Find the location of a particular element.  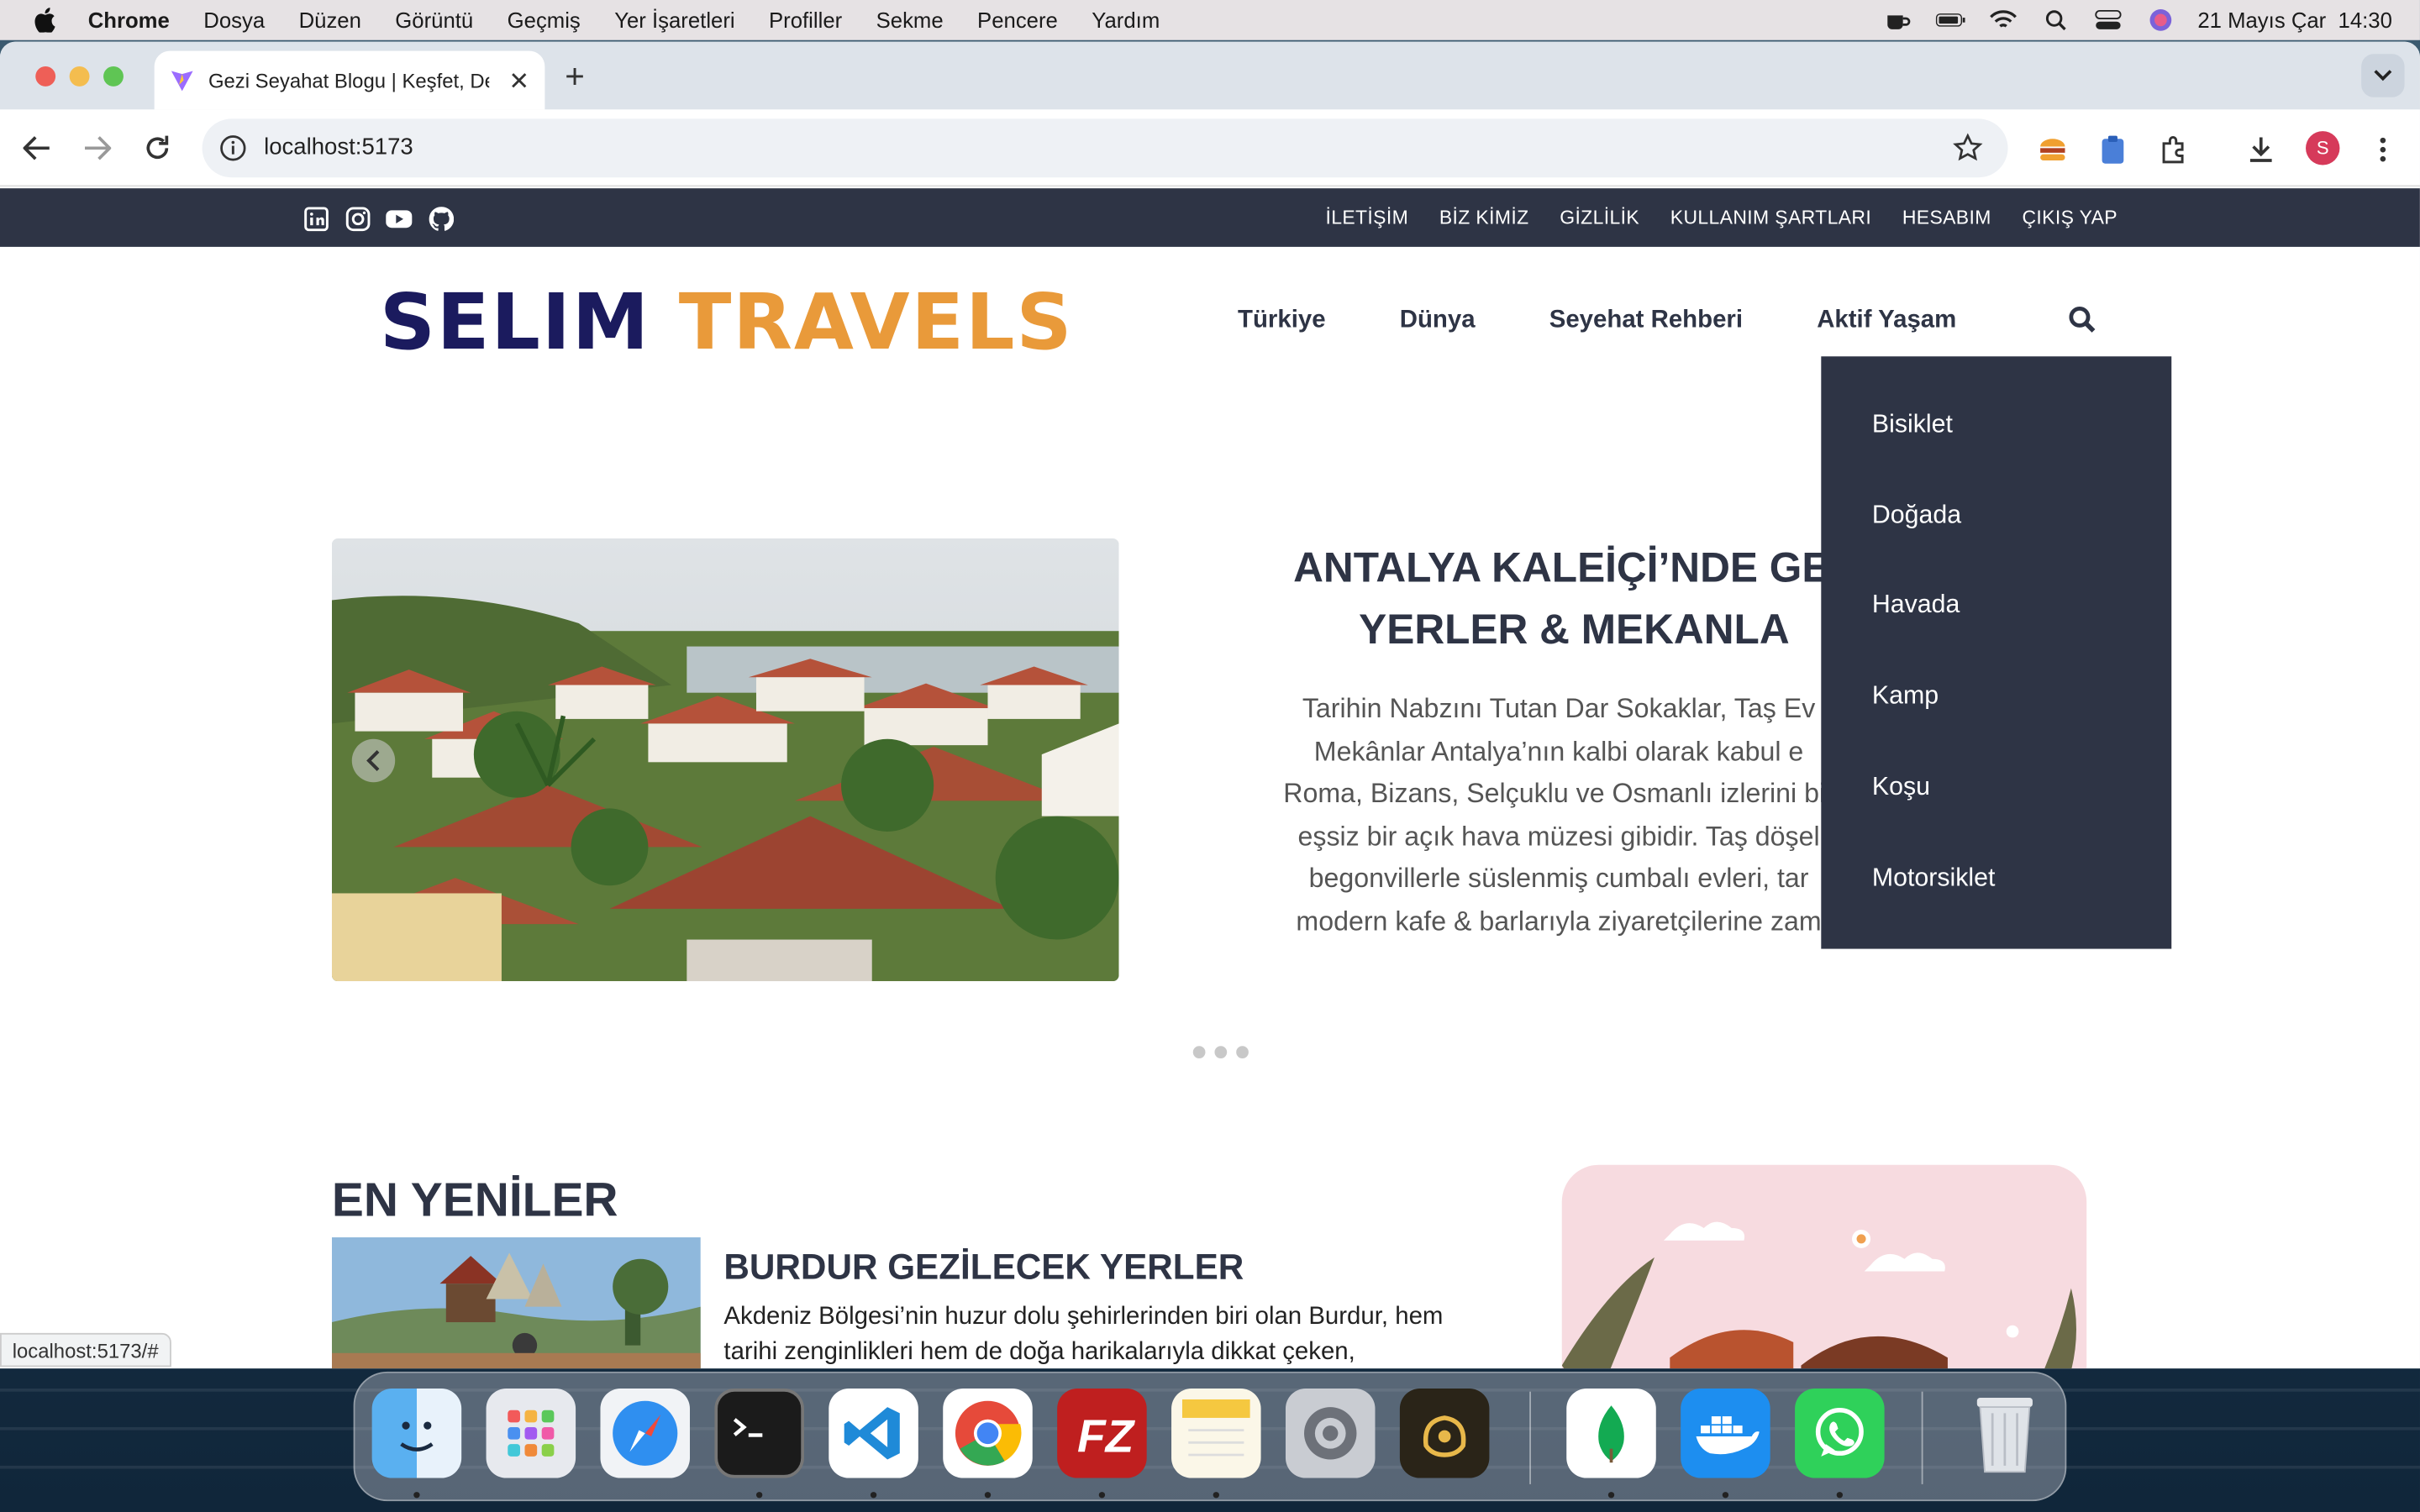

docker-icon is located at coordinates (1726, 1433).